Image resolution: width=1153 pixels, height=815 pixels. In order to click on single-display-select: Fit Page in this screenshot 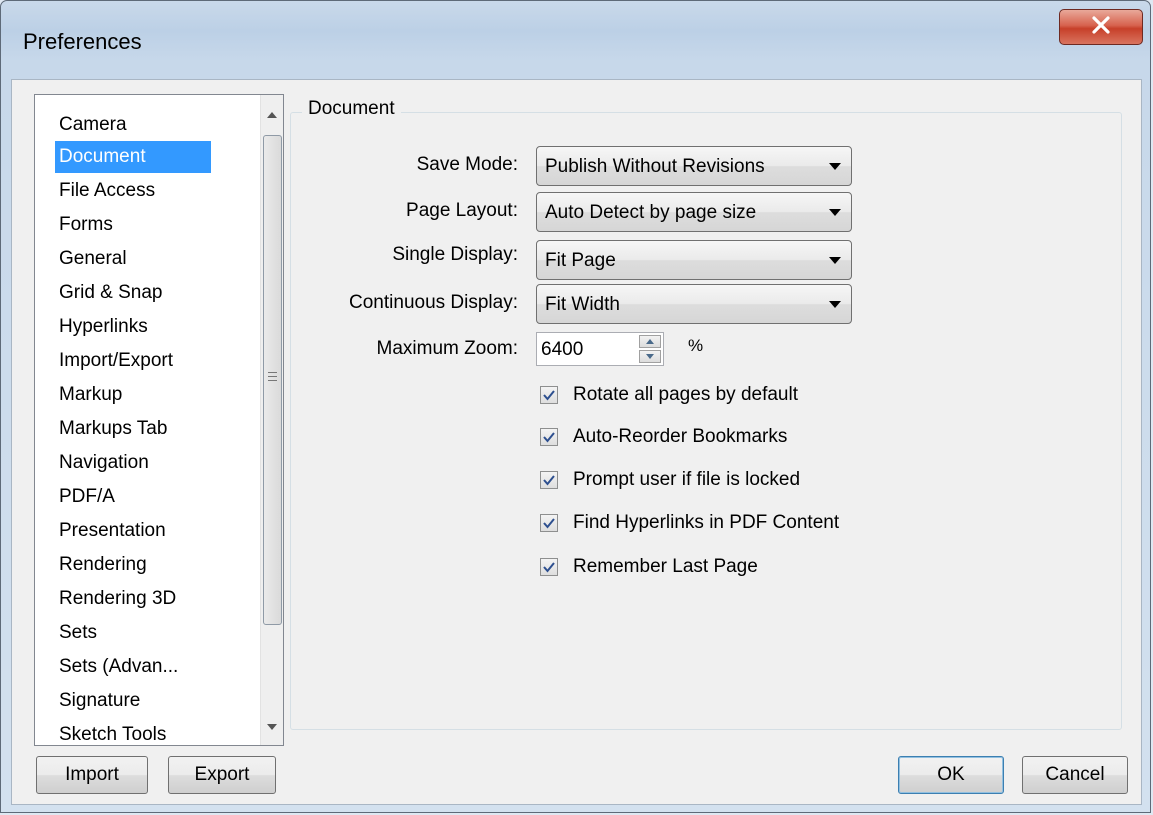, I will do `click(694, 260)`.